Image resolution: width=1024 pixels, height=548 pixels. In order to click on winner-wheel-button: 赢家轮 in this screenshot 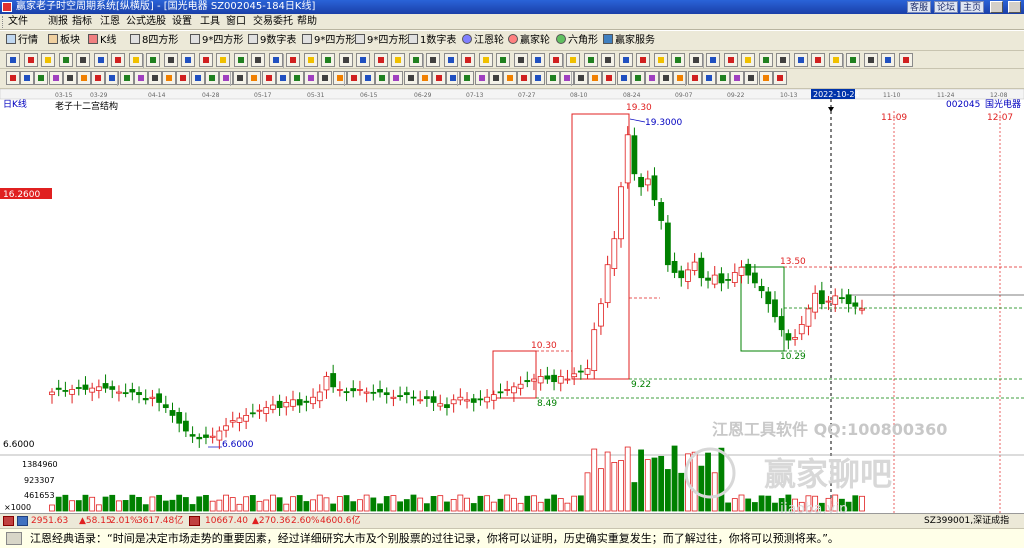, I will do `click(529, 41)`.